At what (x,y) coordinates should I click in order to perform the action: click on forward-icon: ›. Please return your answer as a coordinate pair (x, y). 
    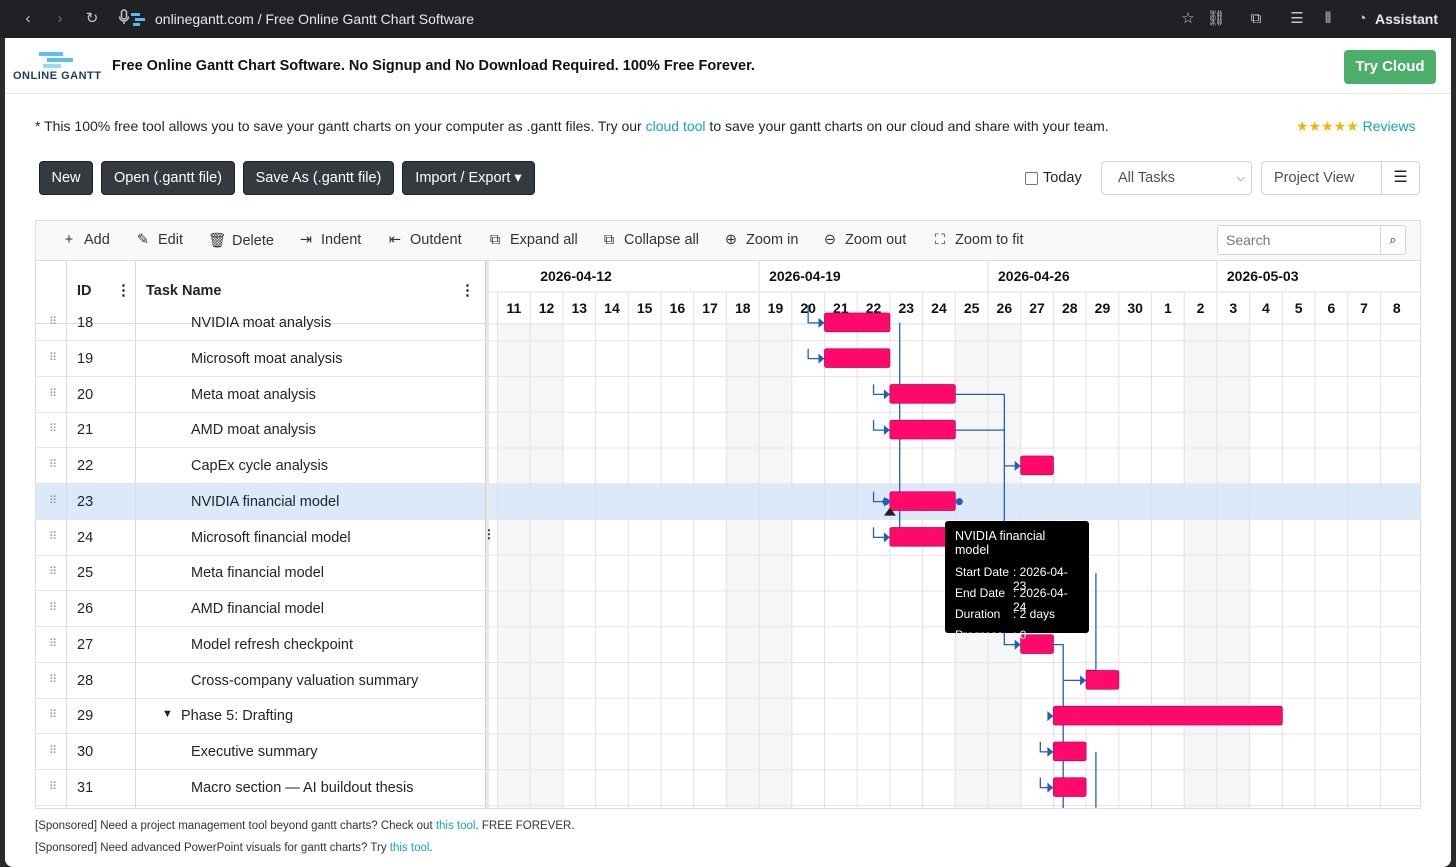
    Looking at the image, I should click on (60, 19).